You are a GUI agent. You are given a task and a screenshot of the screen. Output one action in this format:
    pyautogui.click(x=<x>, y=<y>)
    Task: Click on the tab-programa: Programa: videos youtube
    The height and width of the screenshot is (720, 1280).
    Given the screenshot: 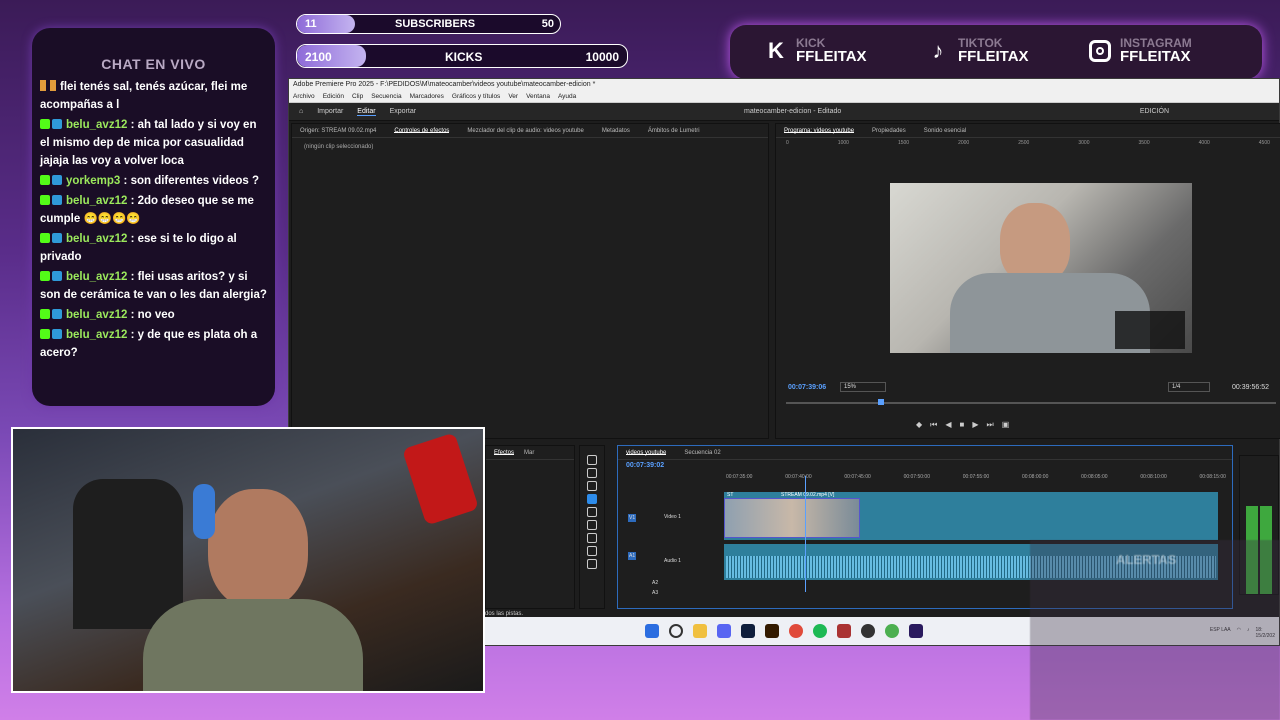 What is the action you would take?
    pyautogui.click(x=819, y=131)
    